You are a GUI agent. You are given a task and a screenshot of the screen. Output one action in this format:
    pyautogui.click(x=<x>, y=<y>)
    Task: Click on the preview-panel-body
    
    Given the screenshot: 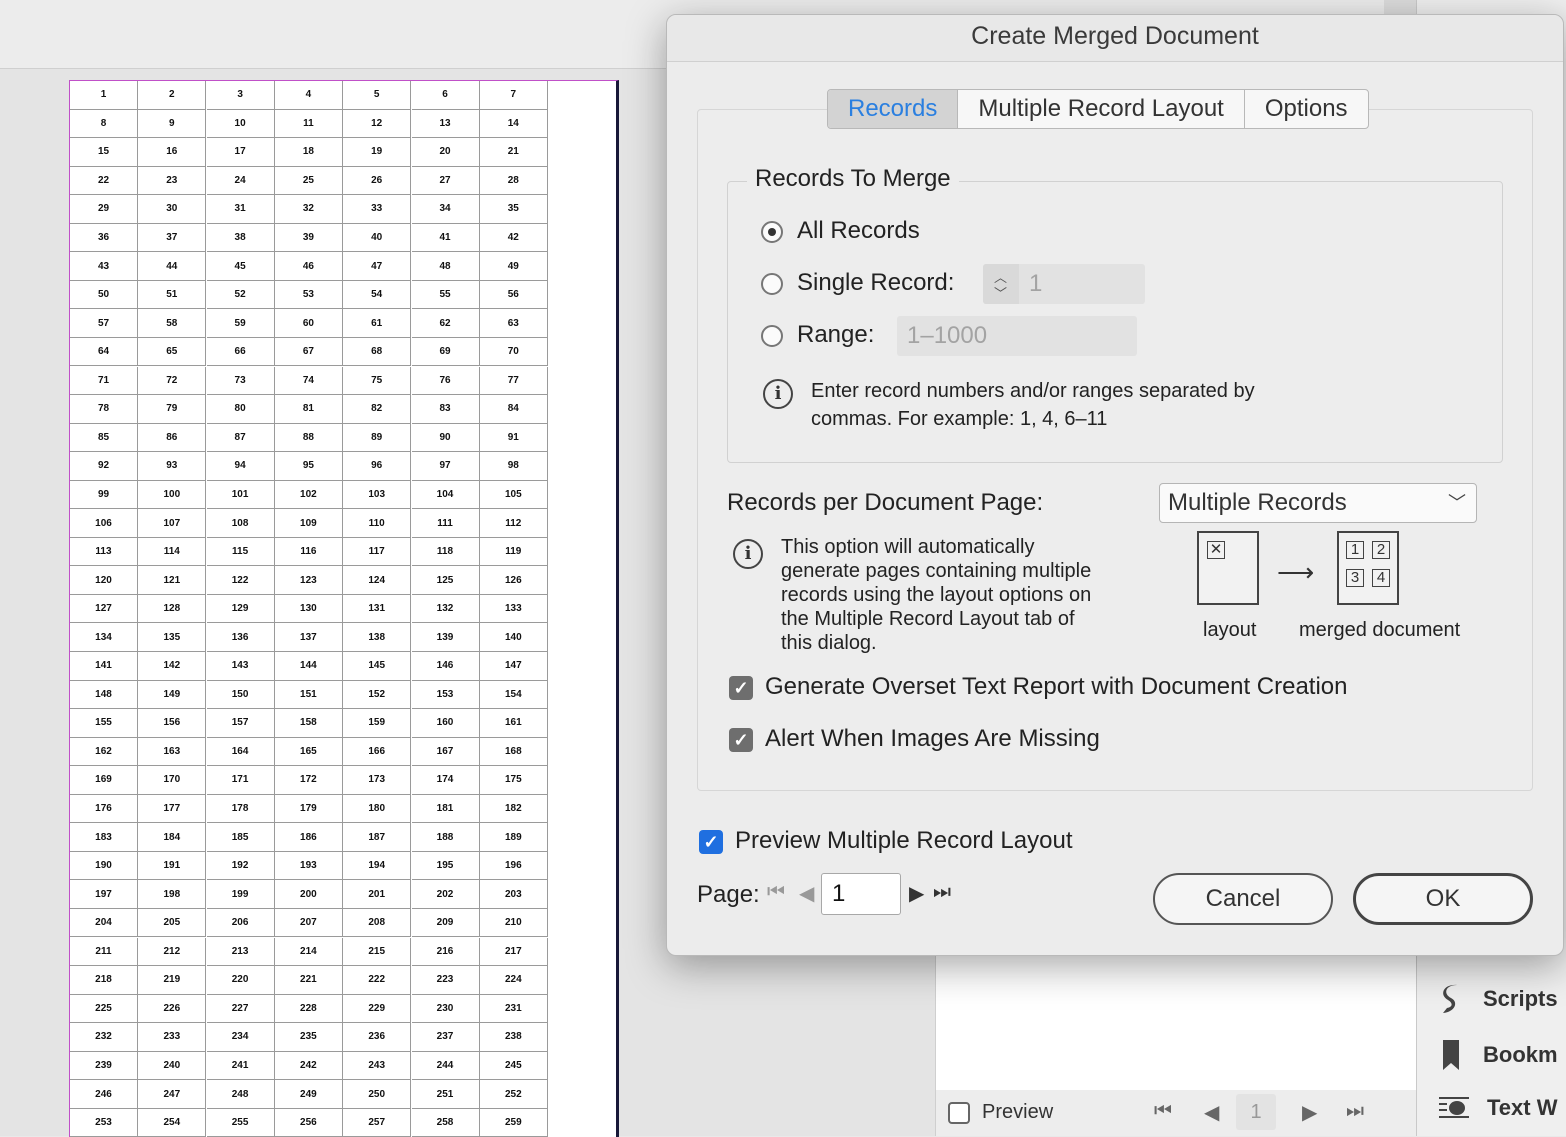 What is the action you would take?
    pyautogui.click(x=1176, y=1015)
    